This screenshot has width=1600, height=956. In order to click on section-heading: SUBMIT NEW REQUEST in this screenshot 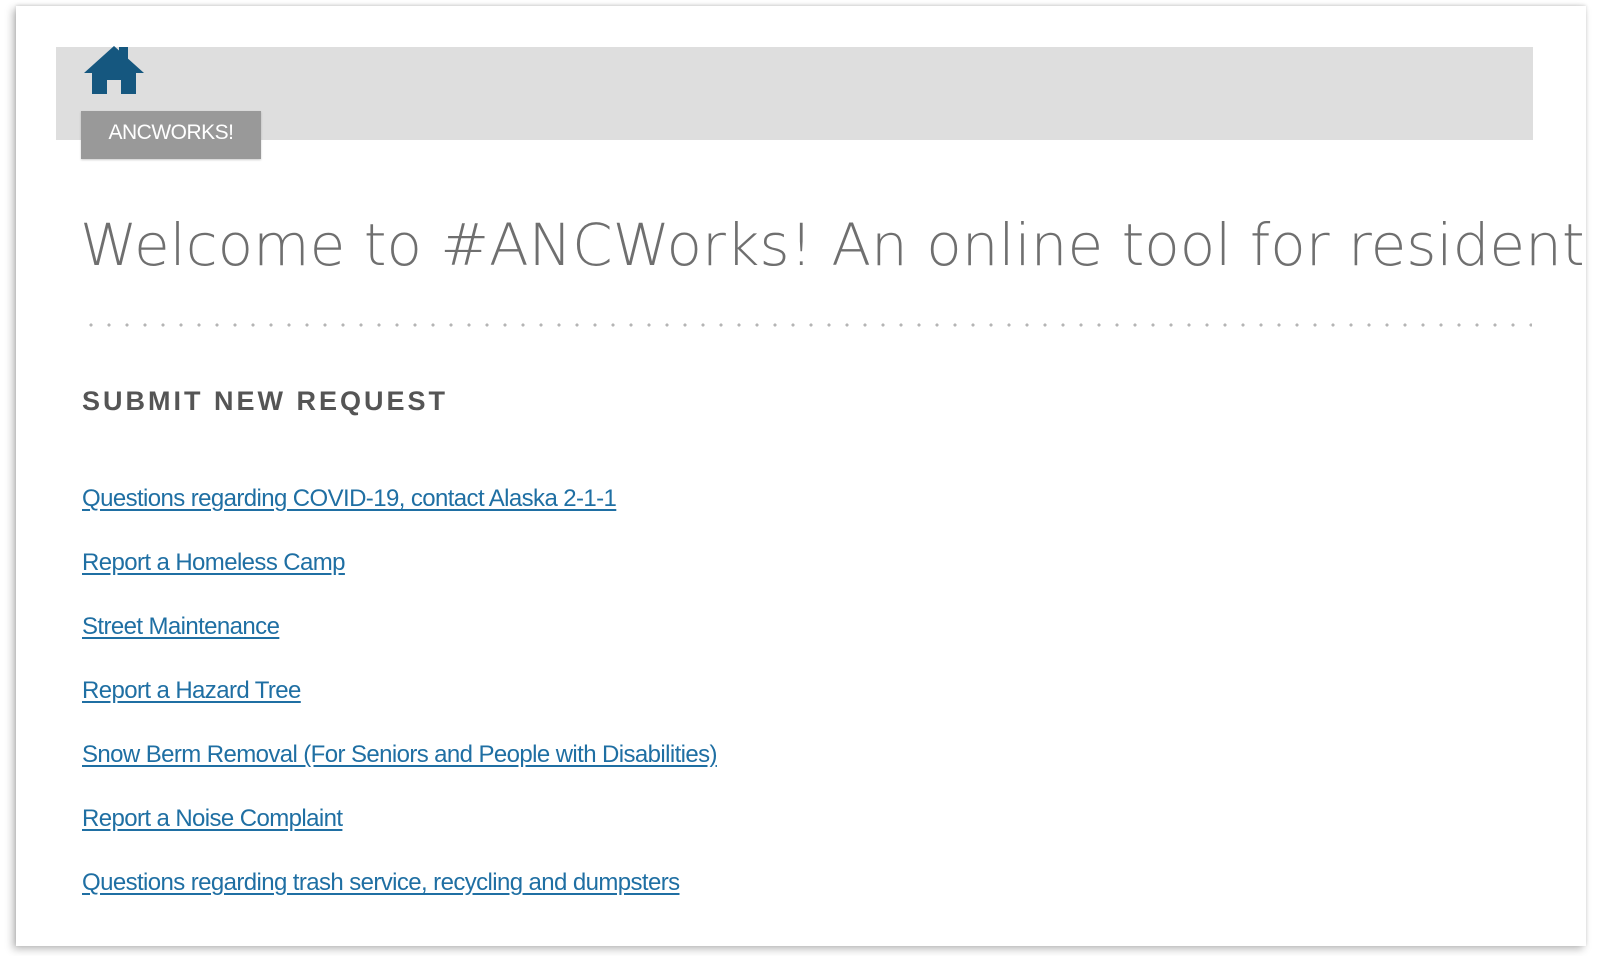, I will do `click(265, 401)`.